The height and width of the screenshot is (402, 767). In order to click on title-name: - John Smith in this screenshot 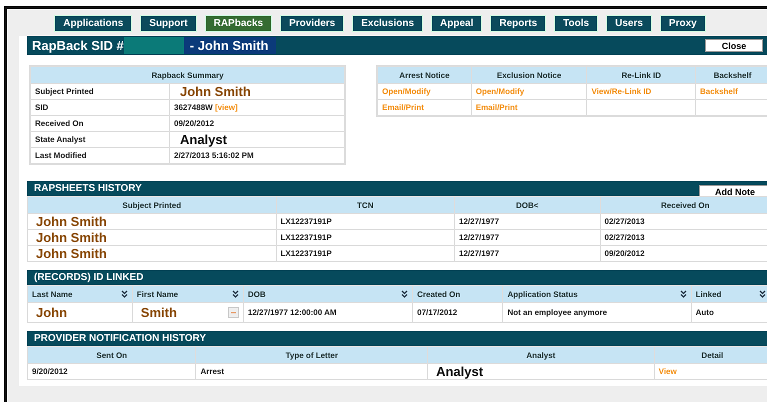, I will do `click(230, 45)`.